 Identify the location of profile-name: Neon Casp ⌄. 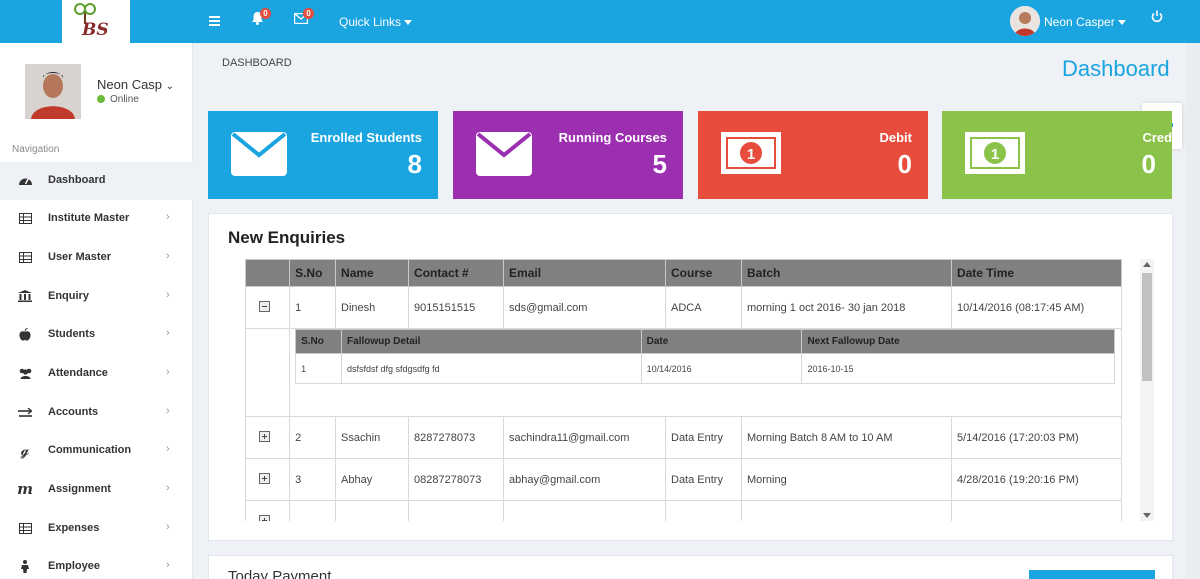
(135, 84).